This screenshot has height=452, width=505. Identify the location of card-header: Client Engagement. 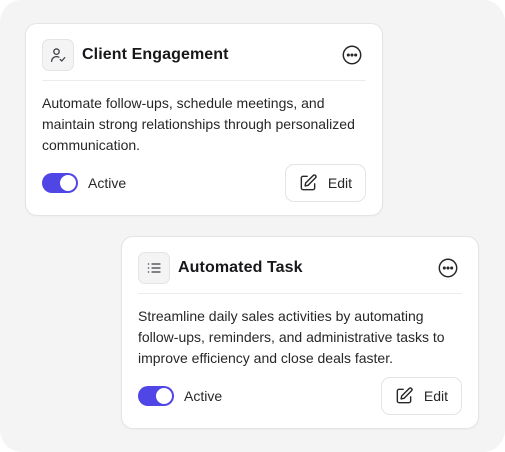
(204, 55).